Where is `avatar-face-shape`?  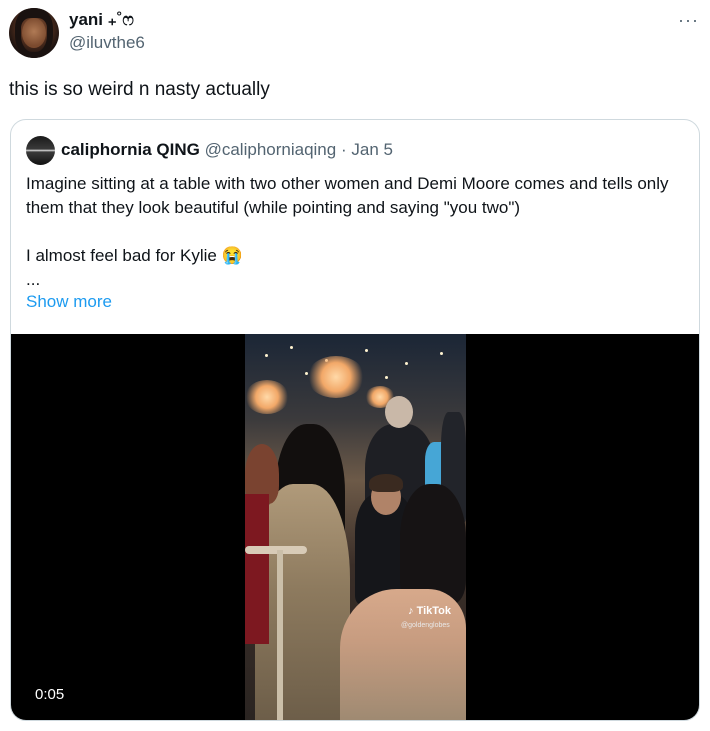 avatar-face-shape is located at coordinates (34, 33).